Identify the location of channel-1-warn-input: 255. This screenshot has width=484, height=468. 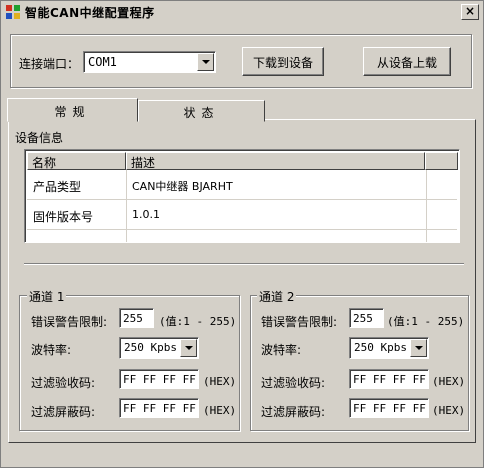
(136, 318).